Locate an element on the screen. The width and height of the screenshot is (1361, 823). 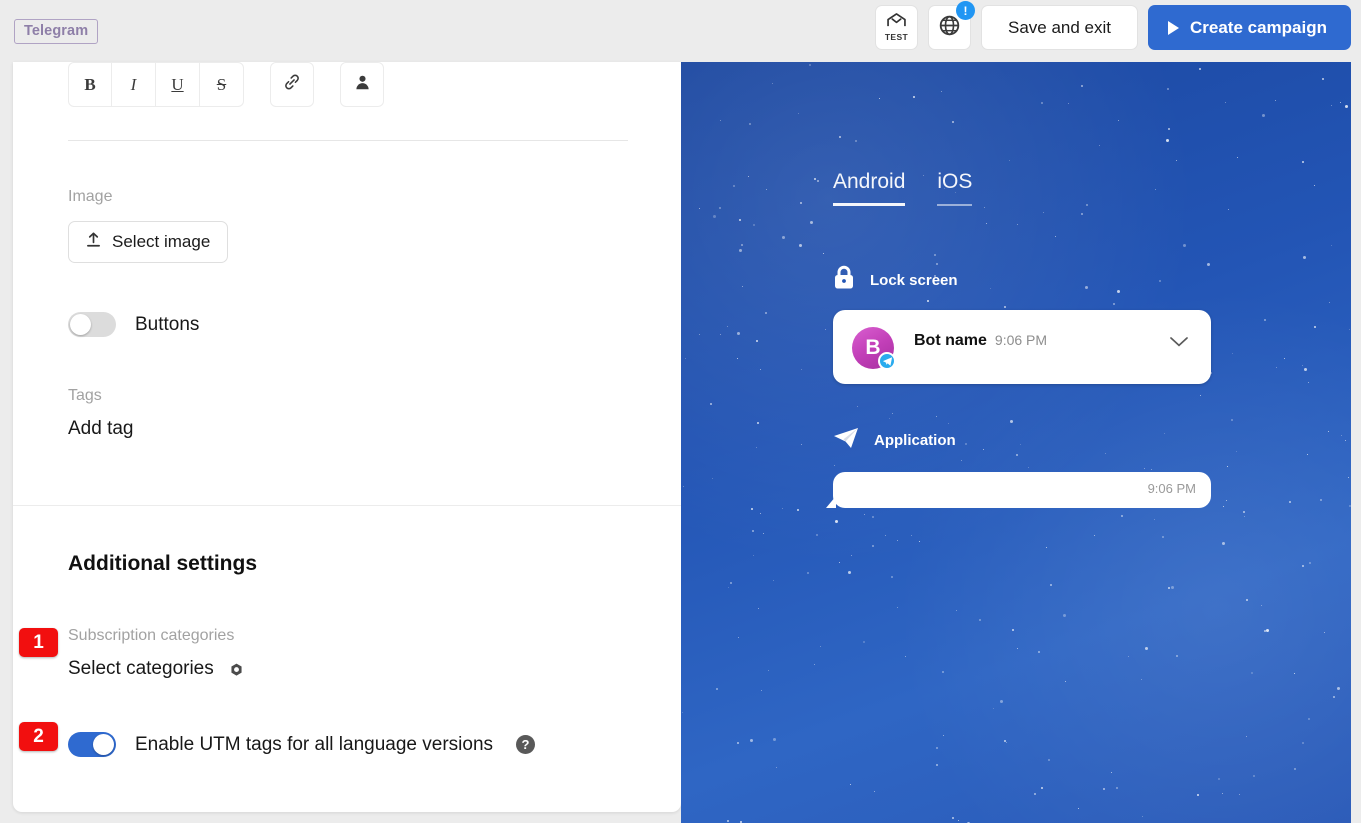
bold-button: B is located at coordinates (90, 84).